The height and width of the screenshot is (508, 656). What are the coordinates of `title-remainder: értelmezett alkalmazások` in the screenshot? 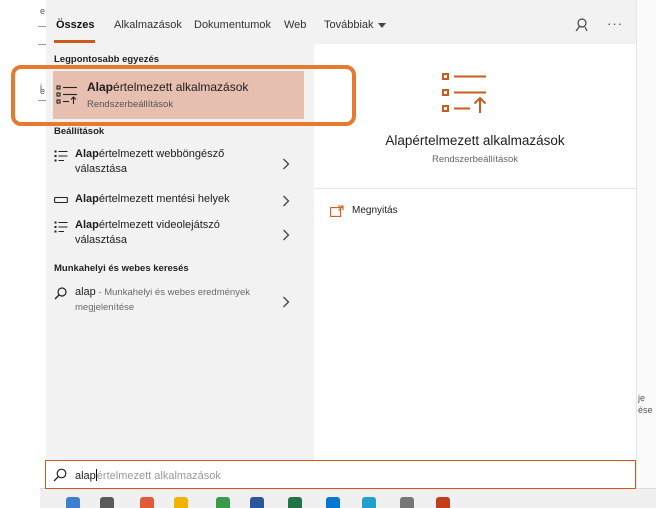 It's located at (181, 87).